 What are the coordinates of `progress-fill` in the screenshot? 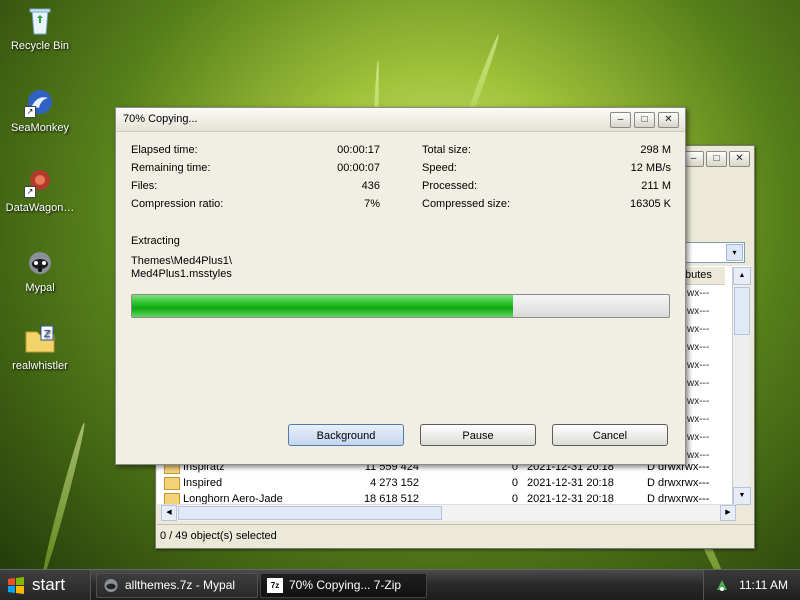 It's located at (323, 306).